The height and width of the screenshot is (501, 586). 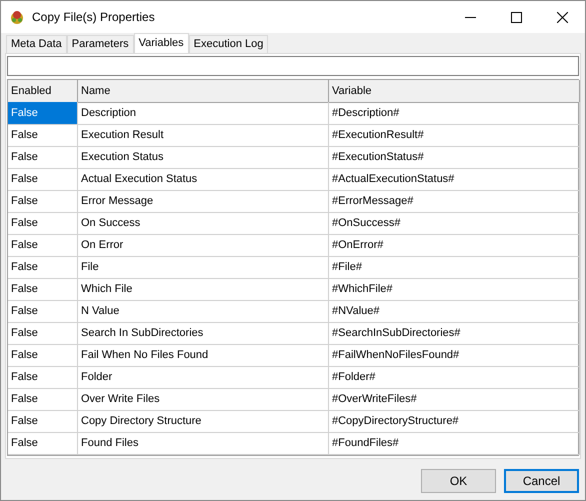 I want to click on ok-button: OK, so click(x=458, y=481).